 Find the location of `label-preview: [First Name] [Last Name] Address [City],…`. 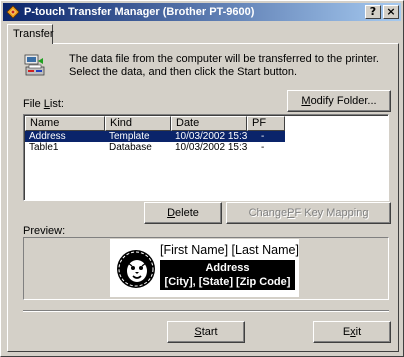

label-preview: [First Name] [Last Name] Address [City],… is located at coordinates (204, 268).